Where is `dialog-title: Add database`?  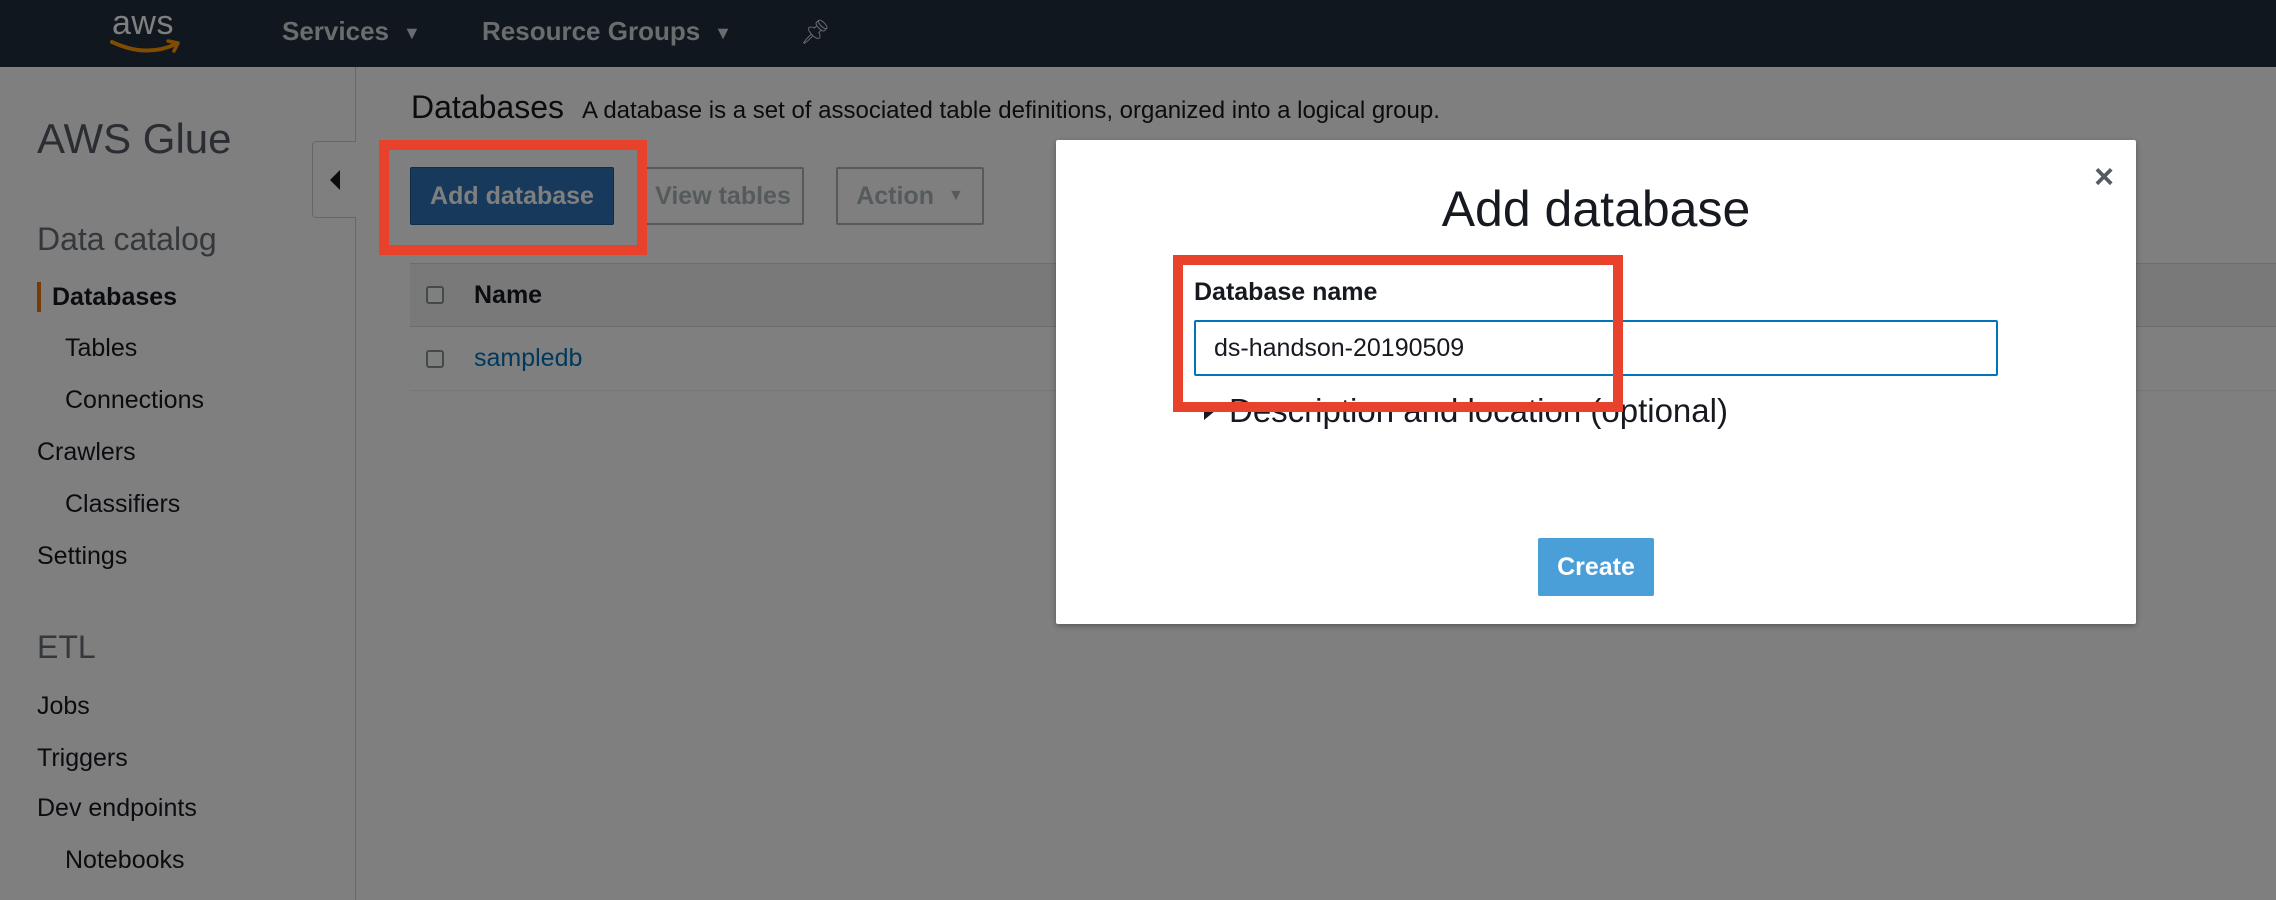
dialog-title: Add database is located at coordinates (1596, 209).